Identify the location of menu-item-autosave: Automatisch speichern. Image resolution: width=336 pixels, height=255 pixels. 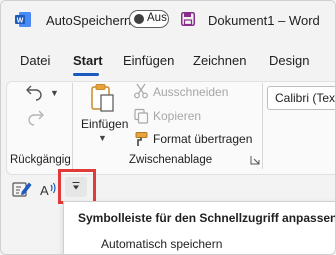
(161, 244).